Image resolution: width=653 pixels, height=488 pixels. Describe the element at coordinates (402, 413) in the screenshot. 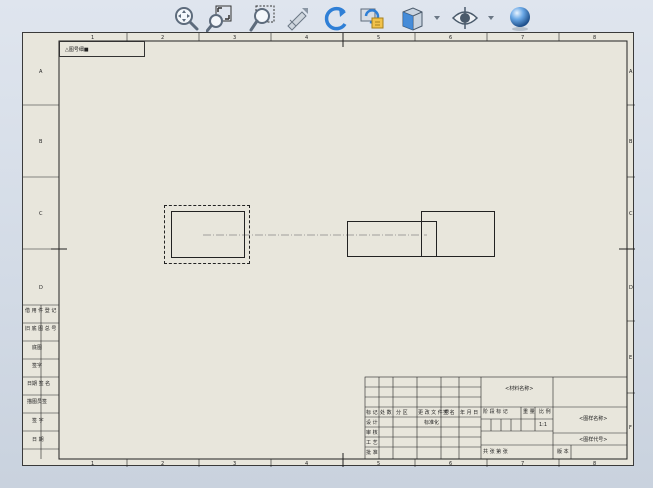

I see `rev-header: 分 区` at that location.